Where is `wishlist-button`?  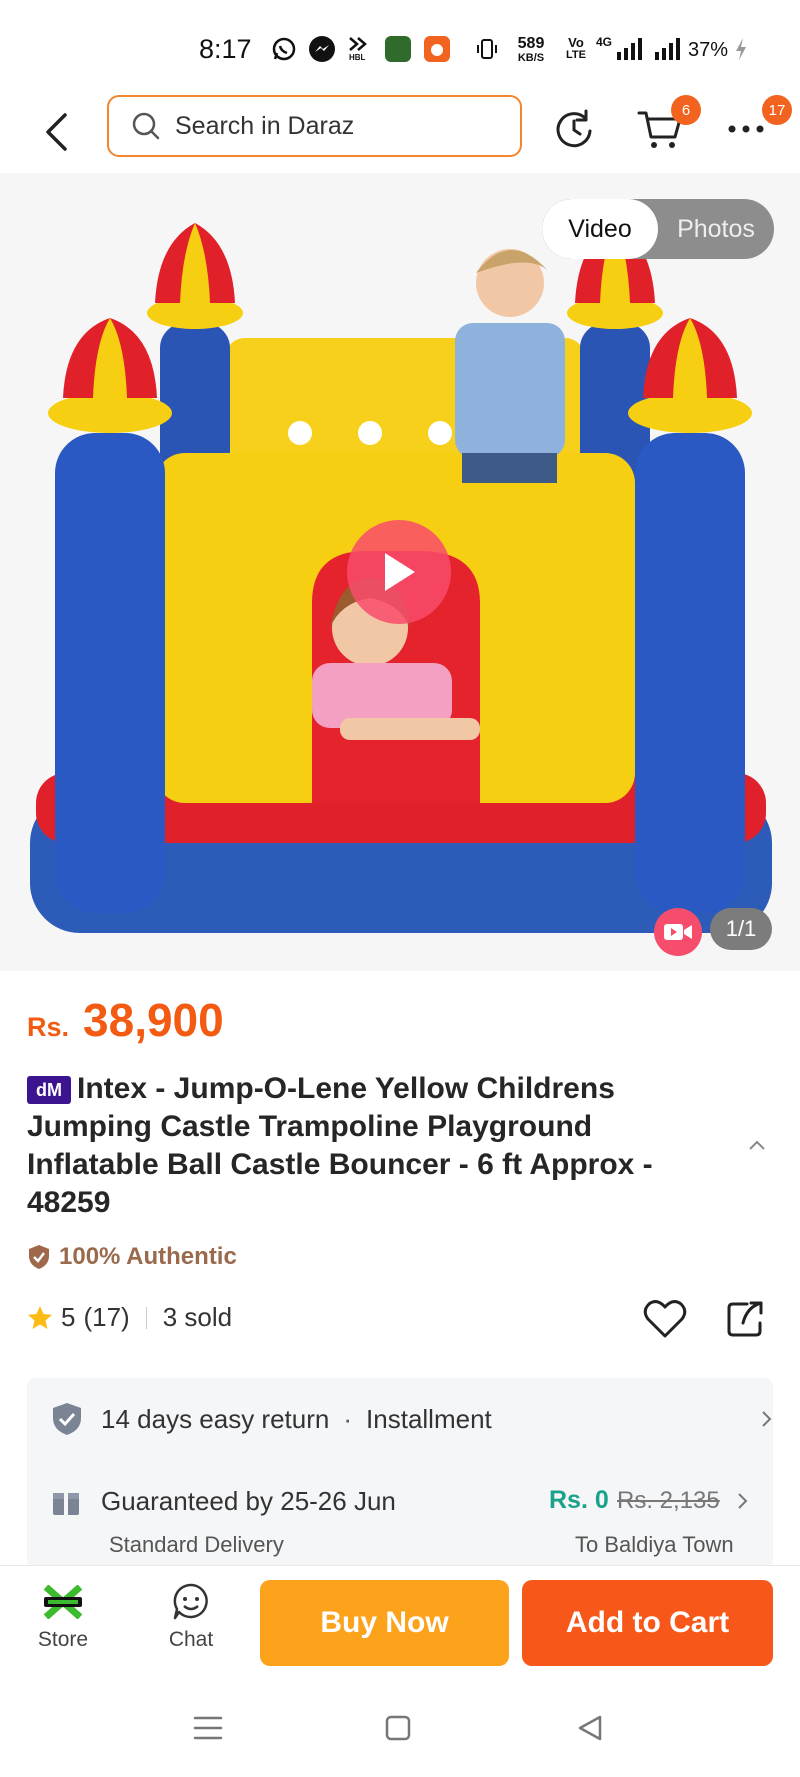
wishlist-button is located at coordinates (665, 1319).